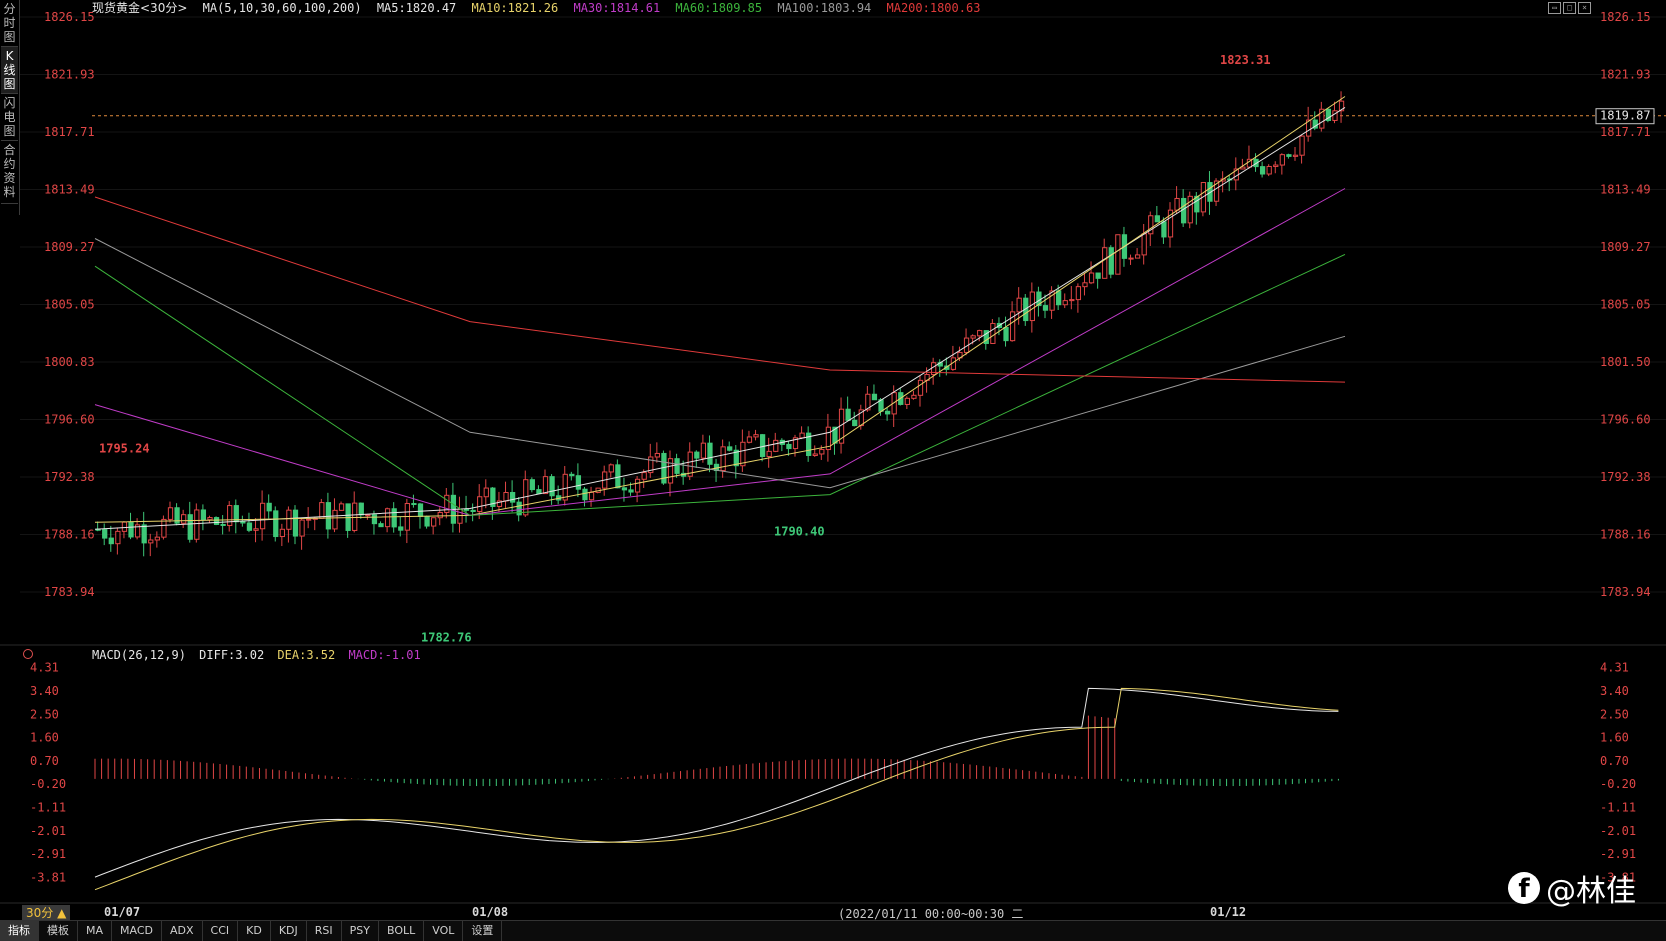  Describe the element at coordinates (48, 831) in the screenshot. I see `macd-tick-left: -2.01` at that location.